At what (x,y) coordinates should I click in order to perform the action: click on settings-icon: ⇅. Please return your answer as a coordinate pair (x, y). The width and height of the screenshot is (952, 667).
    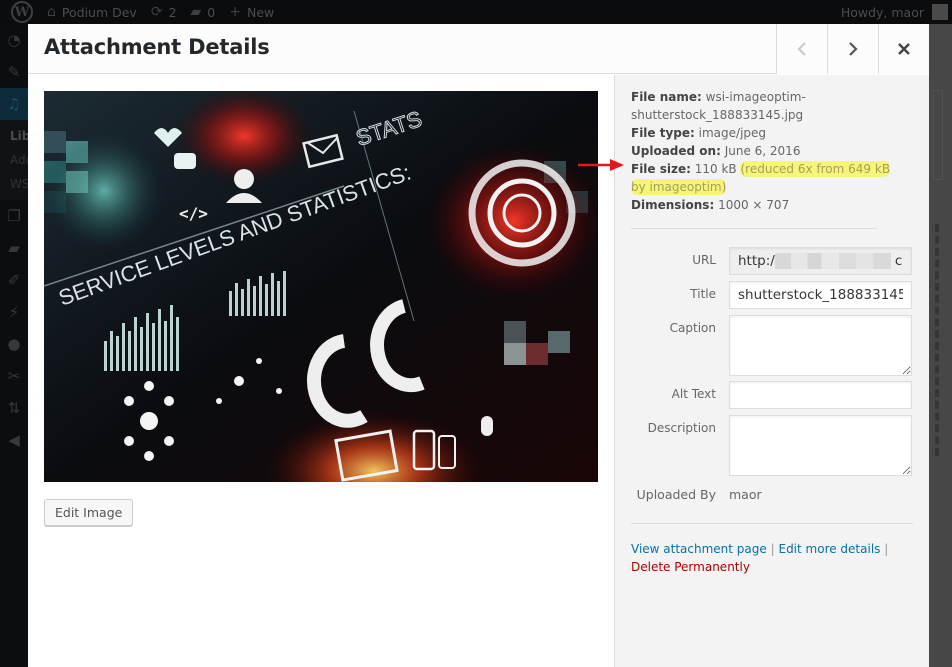
    Looking at the image, I should click on (14, 408).